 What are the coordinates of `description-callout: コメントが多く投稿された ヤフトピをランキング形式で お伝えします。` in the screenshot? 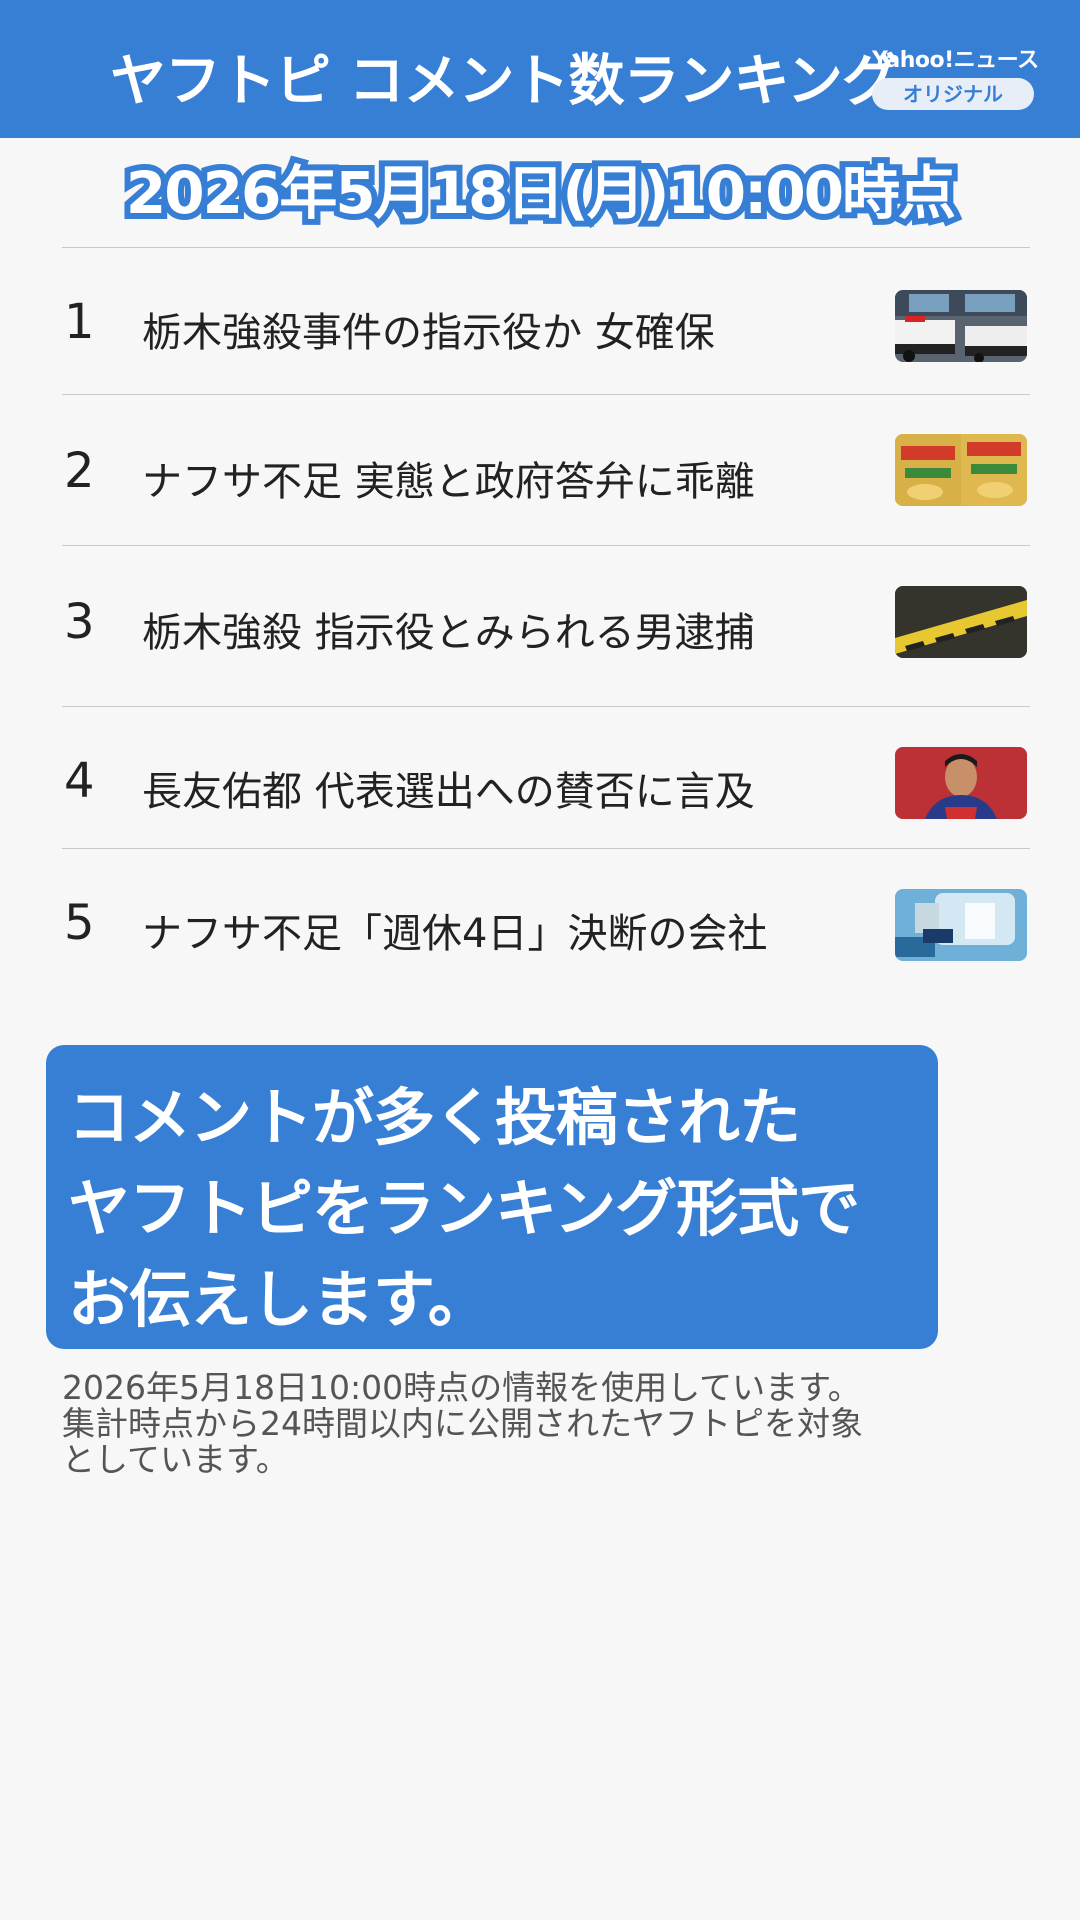 It's located at (492, 1197).